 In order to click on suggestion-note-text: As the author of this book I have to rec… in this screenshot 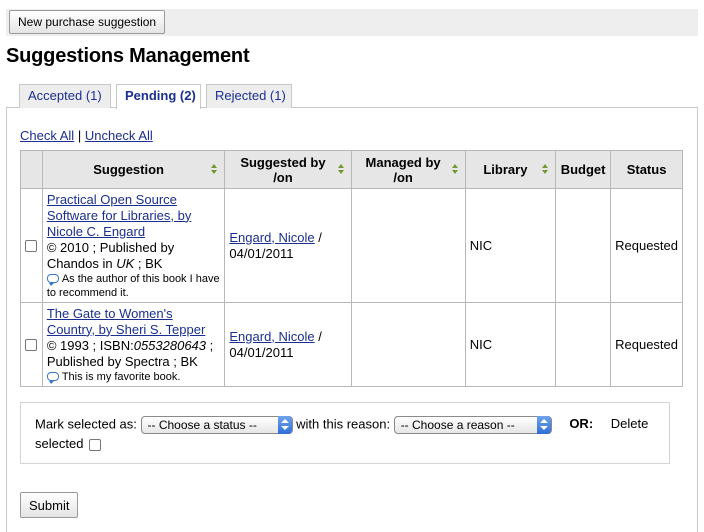, I will do `click(133, 285)`.